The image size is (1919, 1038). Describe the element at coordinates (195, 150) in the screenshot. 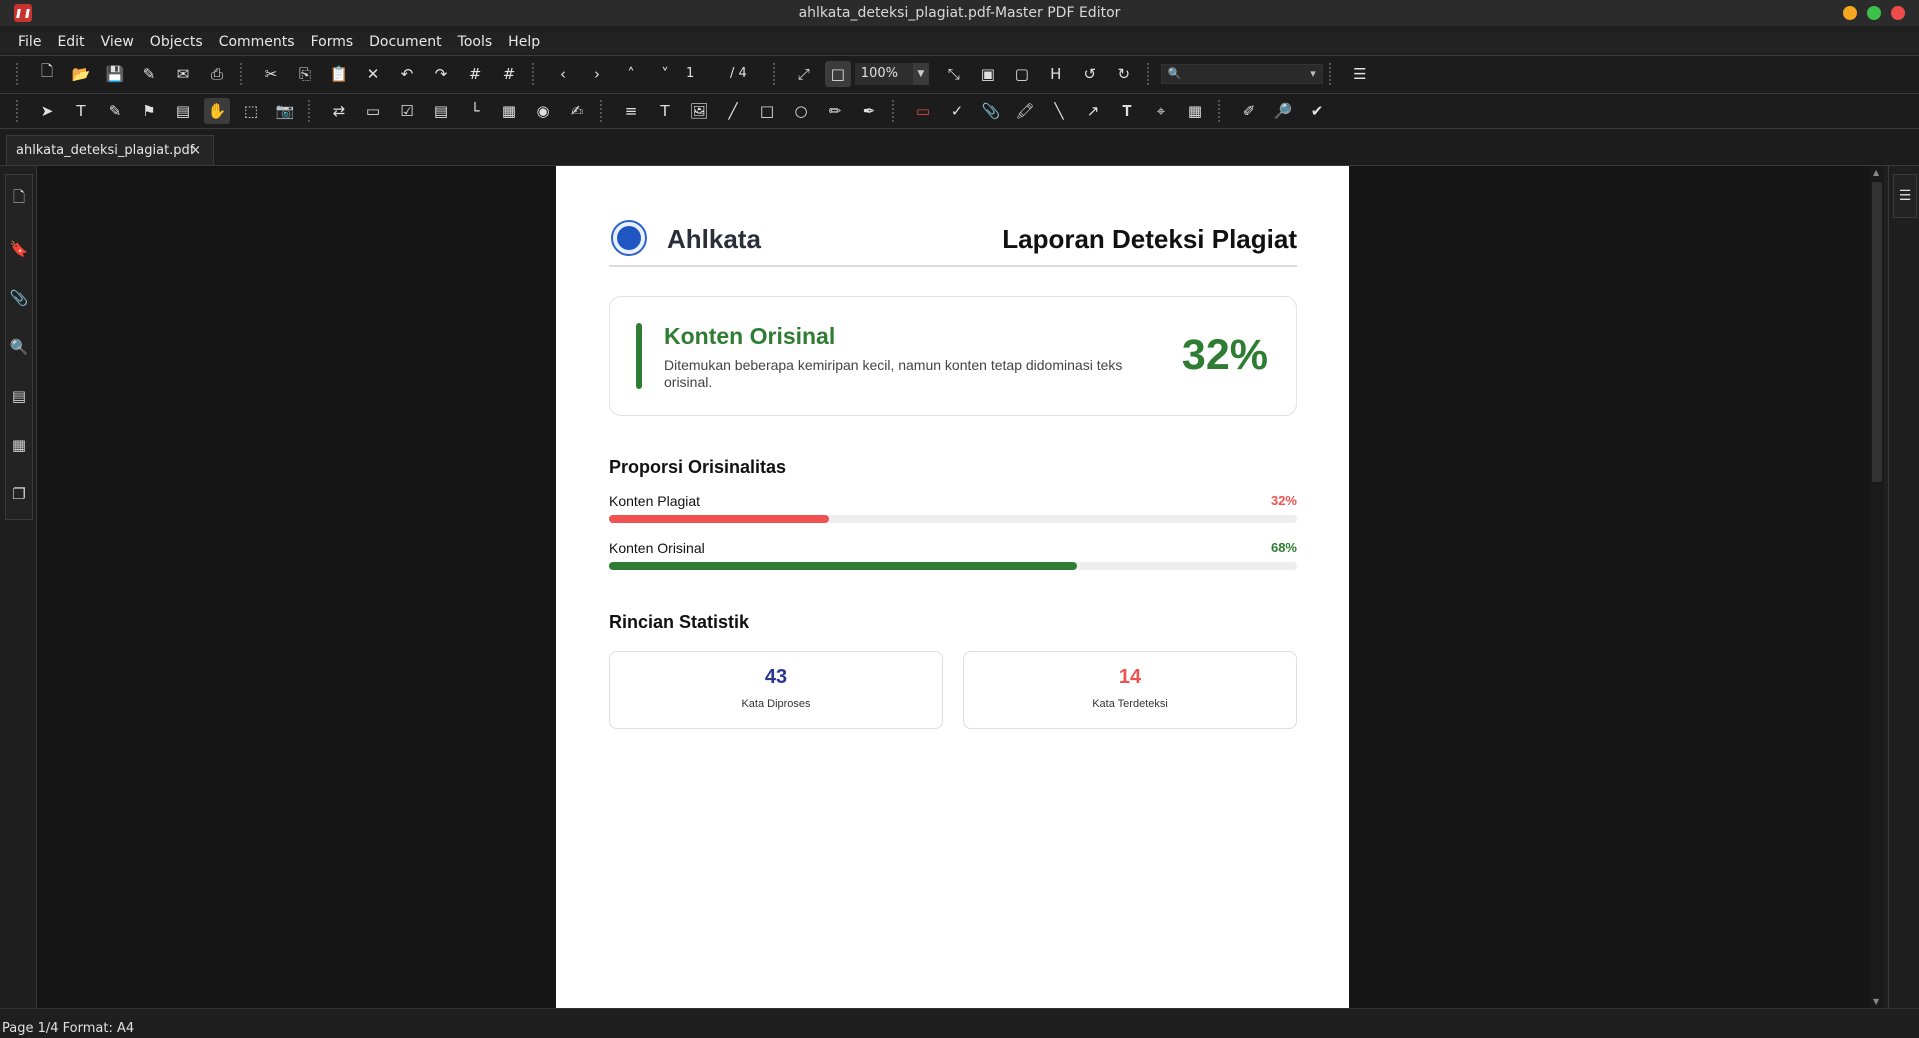

I see `close-icon: ×` at that location.